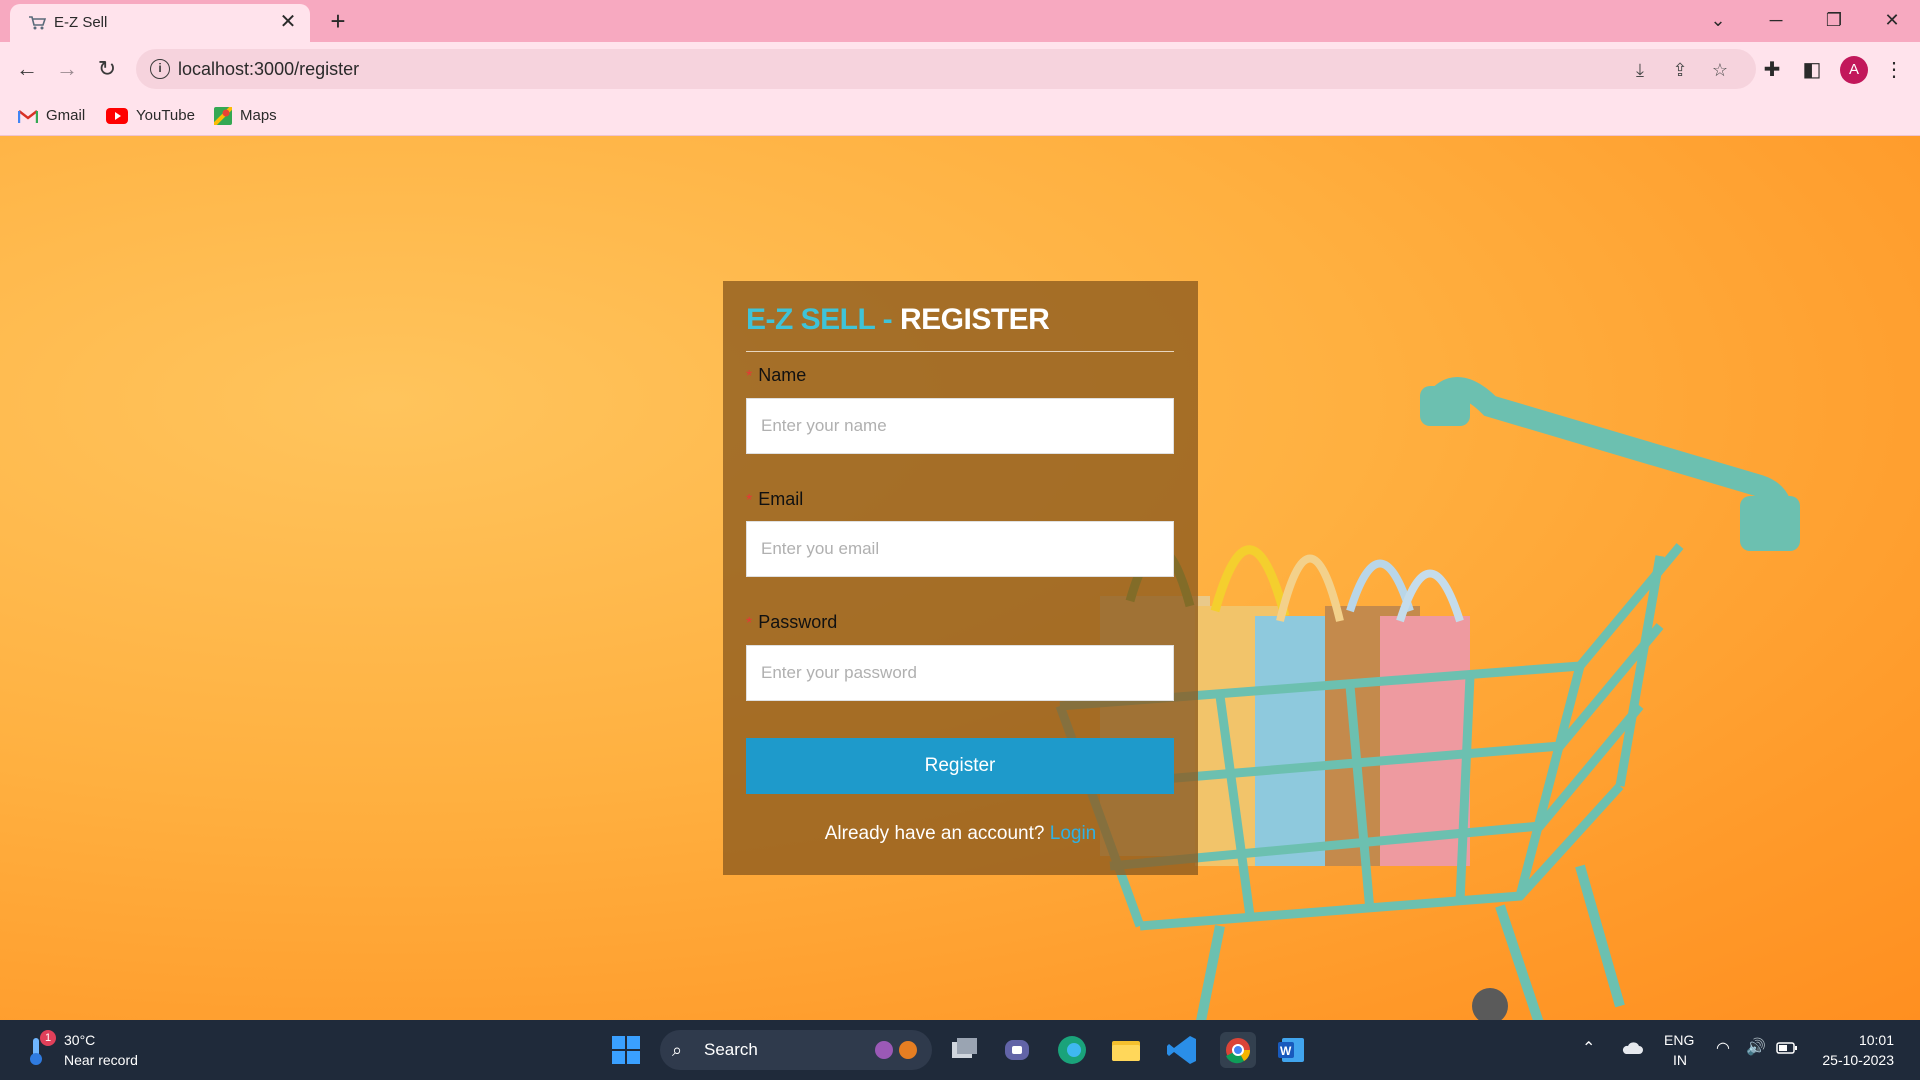 Image resolution: width=1920 pixels, height=1080 pixels. Describe the element at coordinates (1812, 70) in the screenshot. I see `side-panel-icon: ◧` at that location.